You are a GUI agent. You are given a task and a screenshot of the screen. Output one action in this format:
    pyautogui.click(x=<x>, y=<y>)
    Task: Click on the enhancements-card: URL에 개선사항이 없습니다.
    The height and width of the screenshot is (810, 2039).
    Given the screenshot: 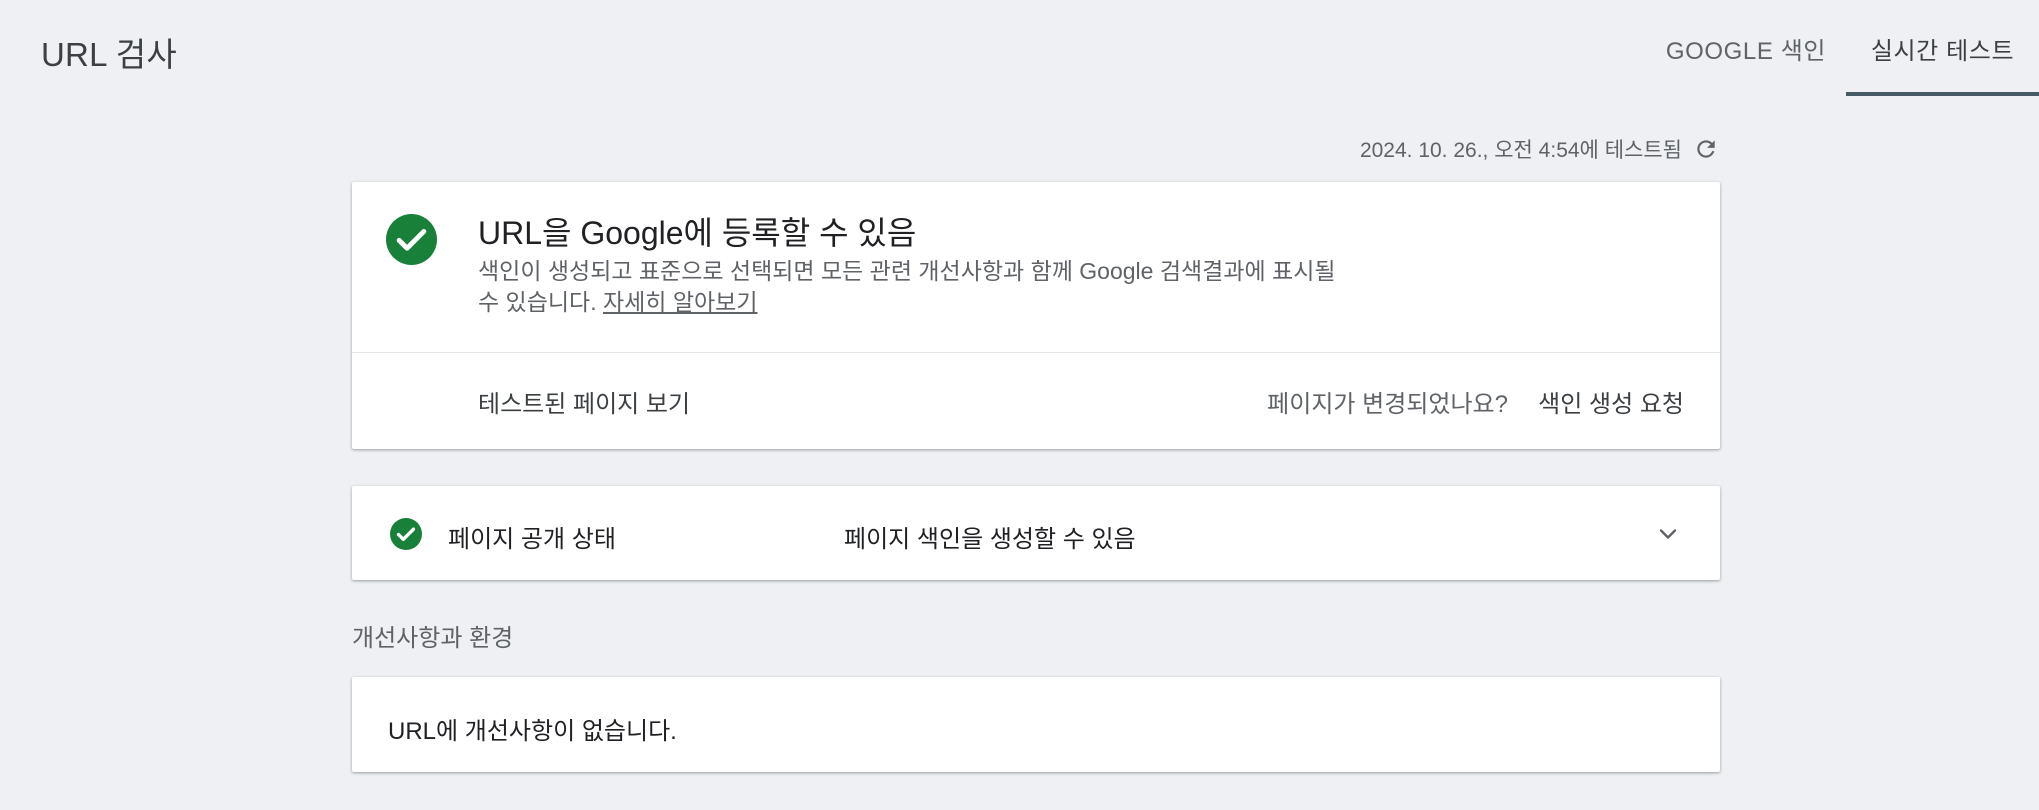 What is the action you would take?
    pyautogui.click(x=1036, y=724)
    